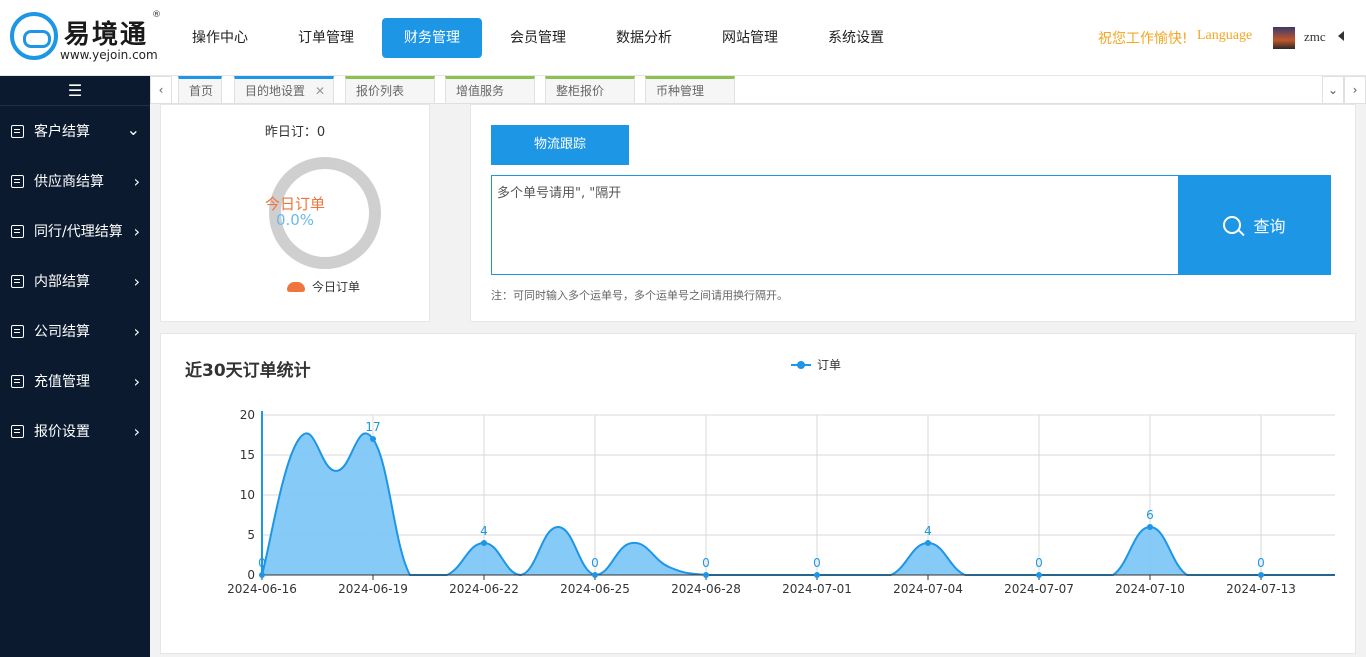 Image resolution: width=1366 pixels, height=657 pixels. Describe the element at coordinates (247, 495) in the screenshot. I see `y-tick-label: 10` at that location.